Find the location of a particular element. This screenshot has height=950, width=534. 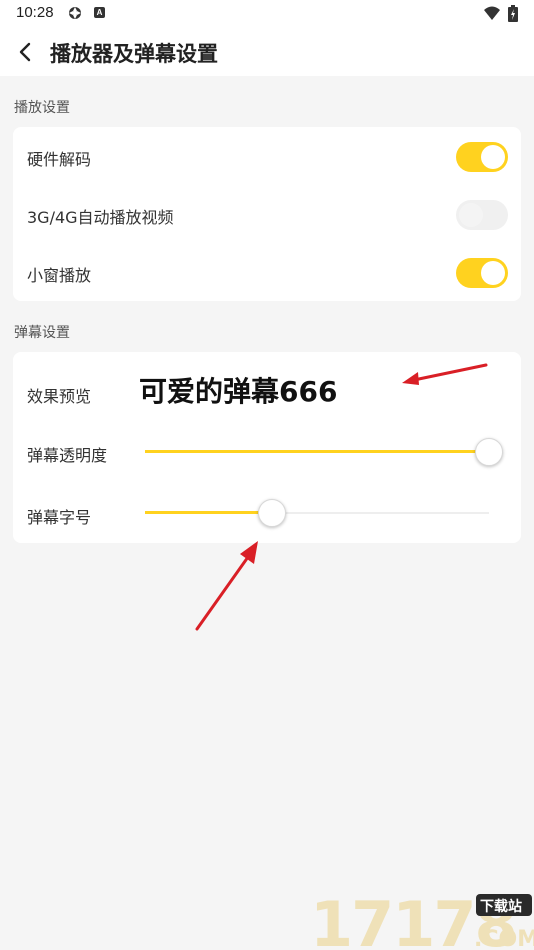

opacity-slider is located at coordinates (324, 452).